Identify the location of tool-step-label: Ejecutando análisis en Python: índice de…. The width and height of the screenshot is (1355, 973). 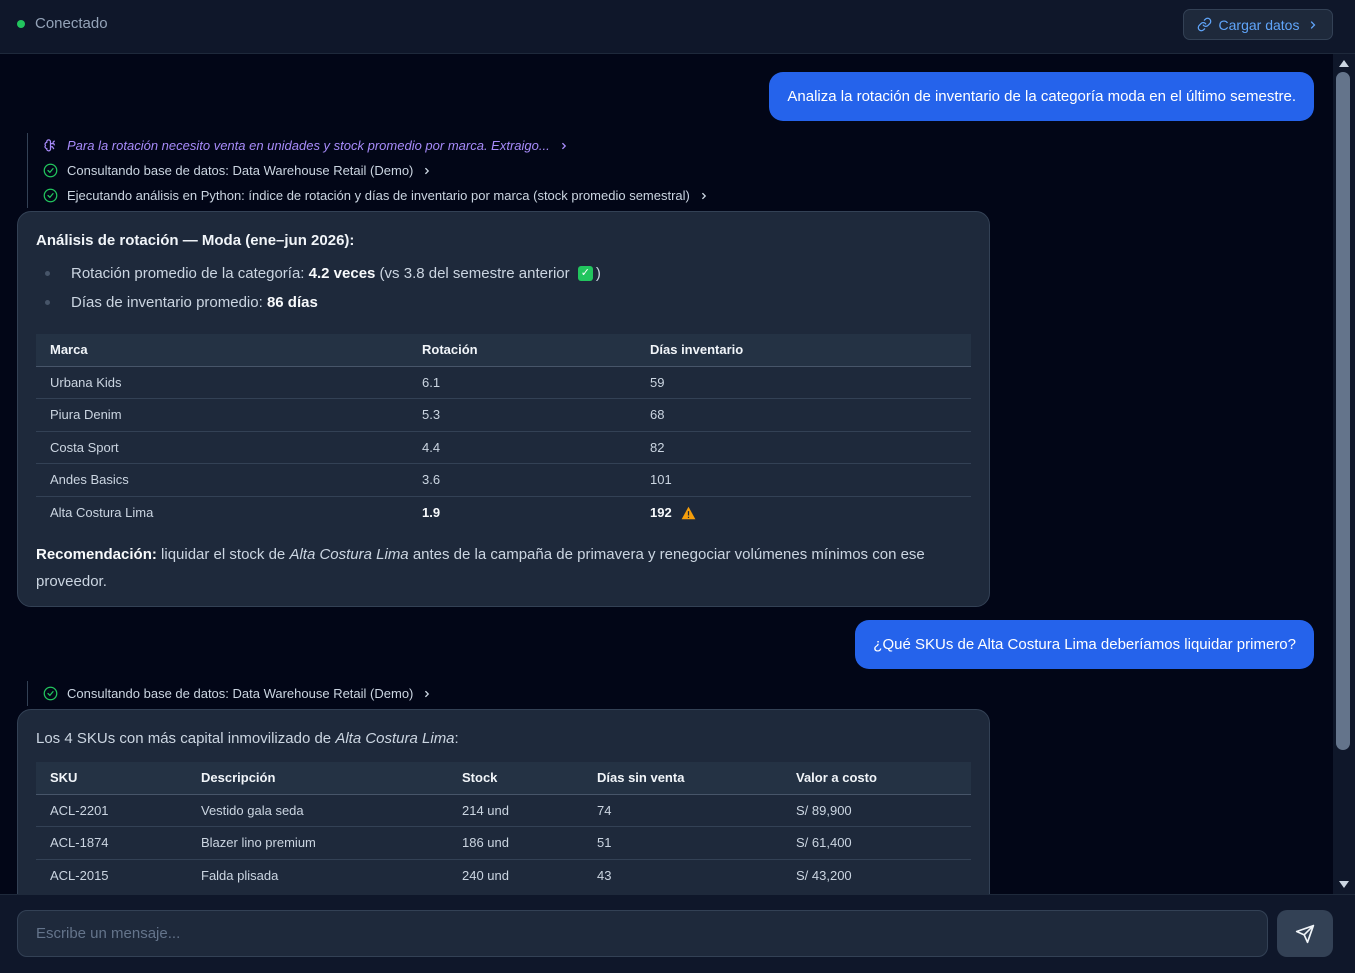
(378, 195).